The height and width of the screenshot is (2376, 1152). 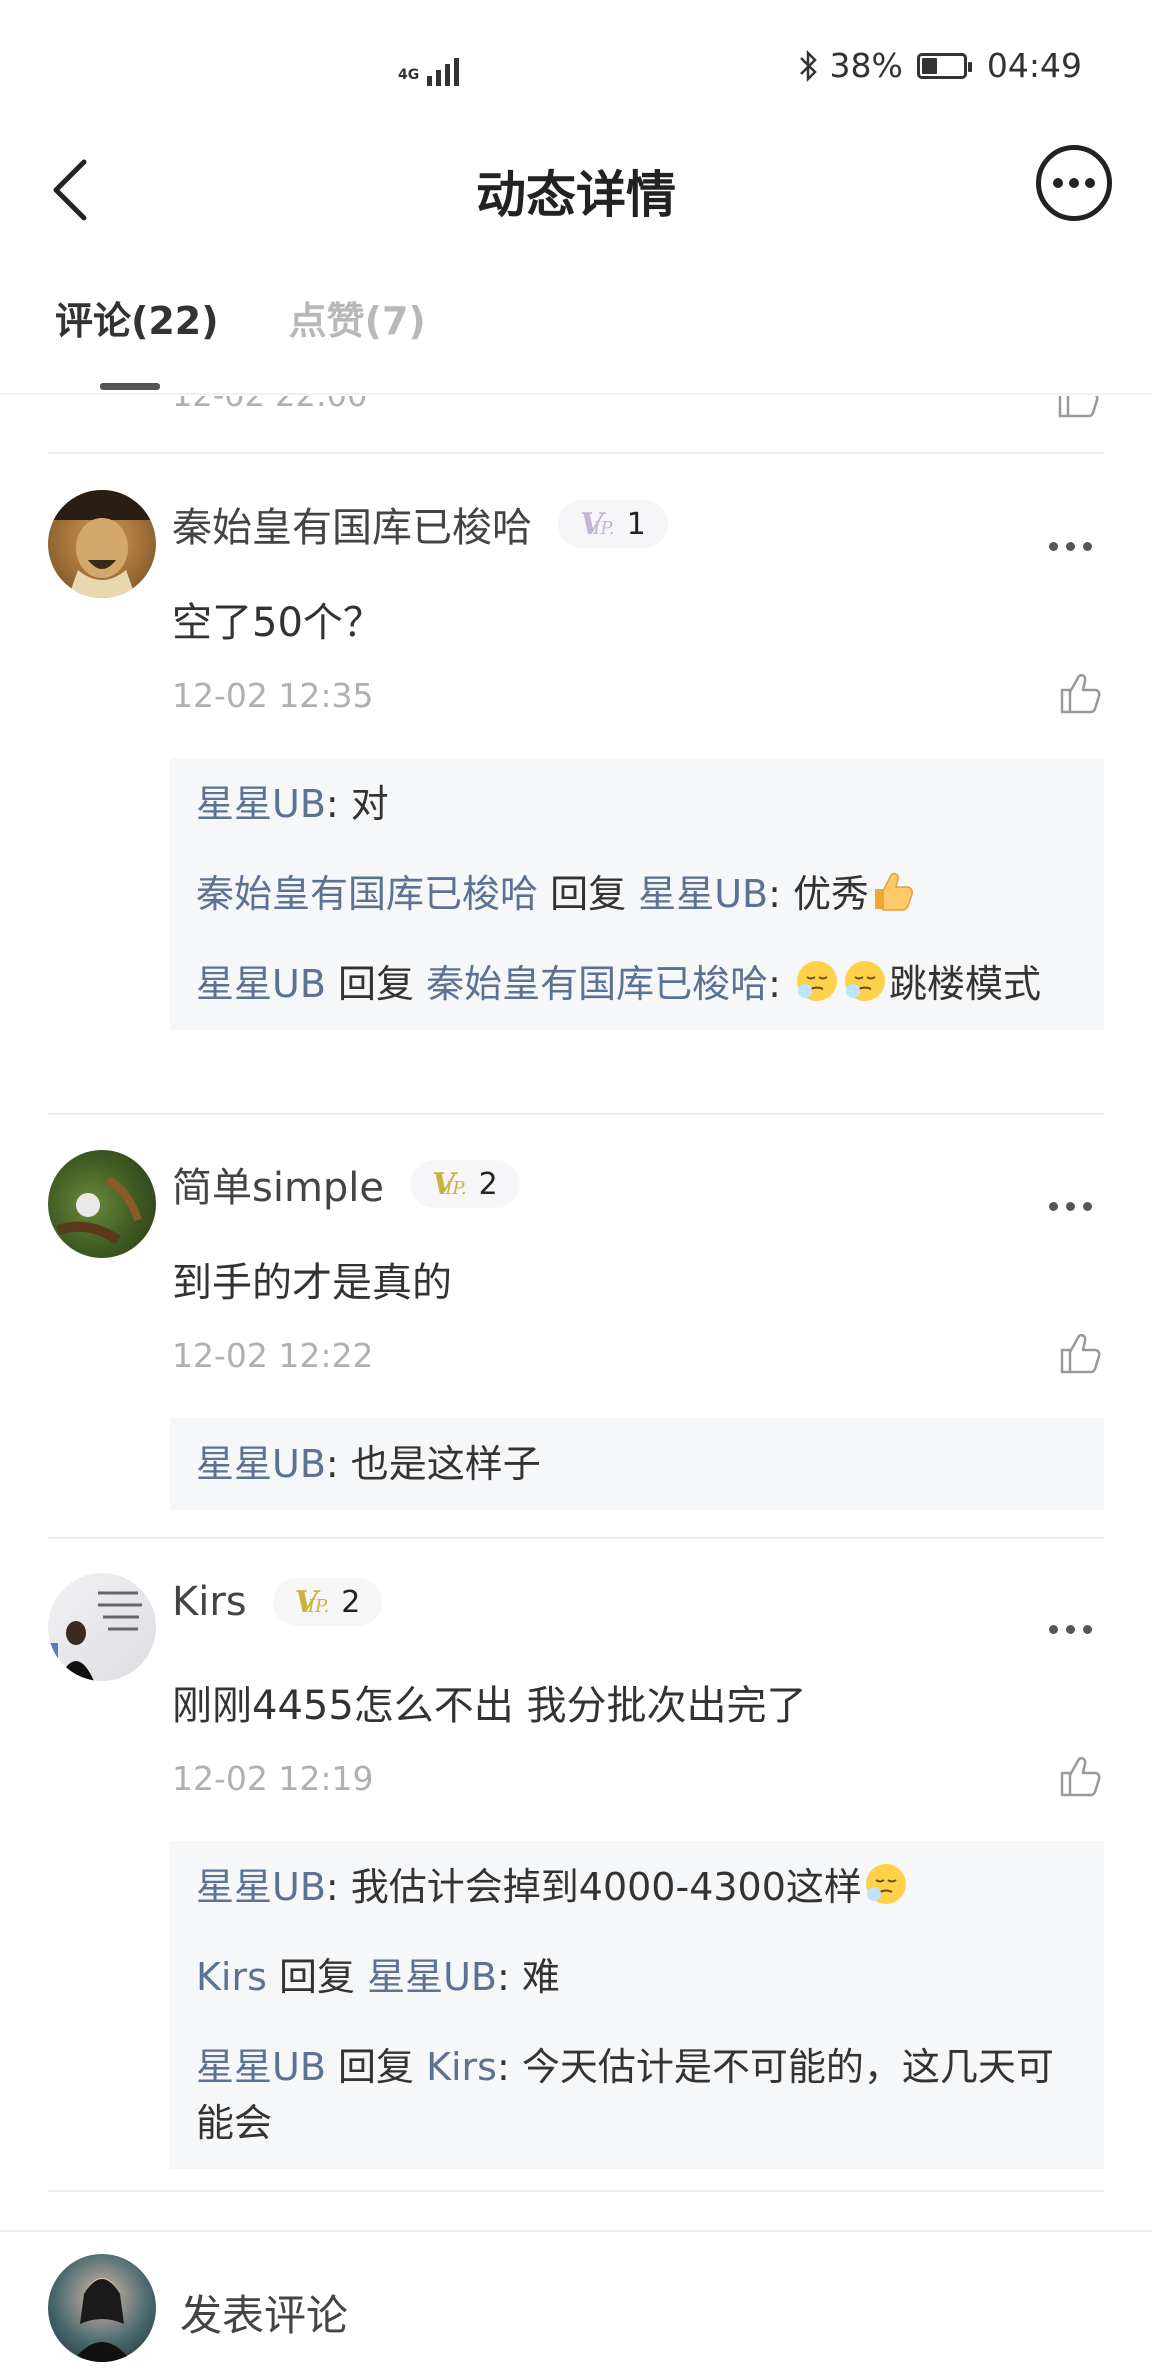 What do you see at coordinates (637, 984) in the screenshot?
I see `reply-item: 星星UB 回复 秦始皇有国库已梭哈: 跳楼模式` at bounding box center [637, 984].